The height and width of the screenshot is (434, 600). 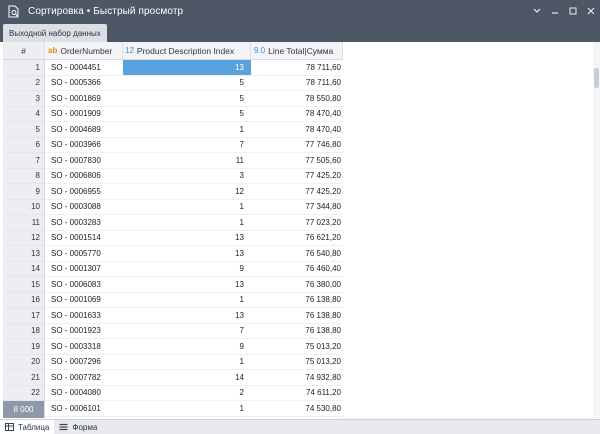 What do you see at coordinates (84, 362) in the screenshot?
I see `ordernumber-cell: SO - 0007296` at bounding box center [84, 362].